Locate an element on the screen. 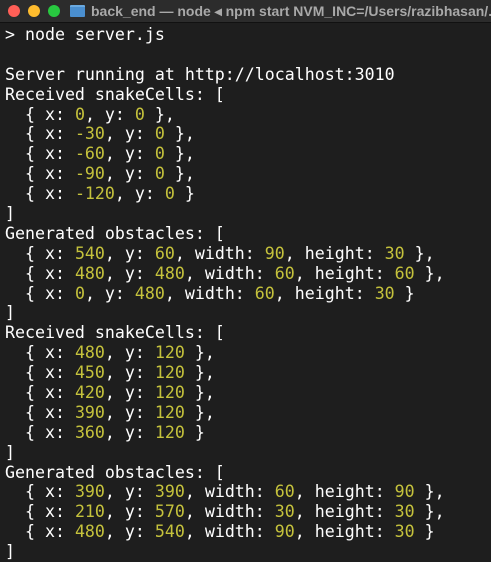 This screenshot has height=562, width=491. number-value: -30 is located at coordinates (89, 134).